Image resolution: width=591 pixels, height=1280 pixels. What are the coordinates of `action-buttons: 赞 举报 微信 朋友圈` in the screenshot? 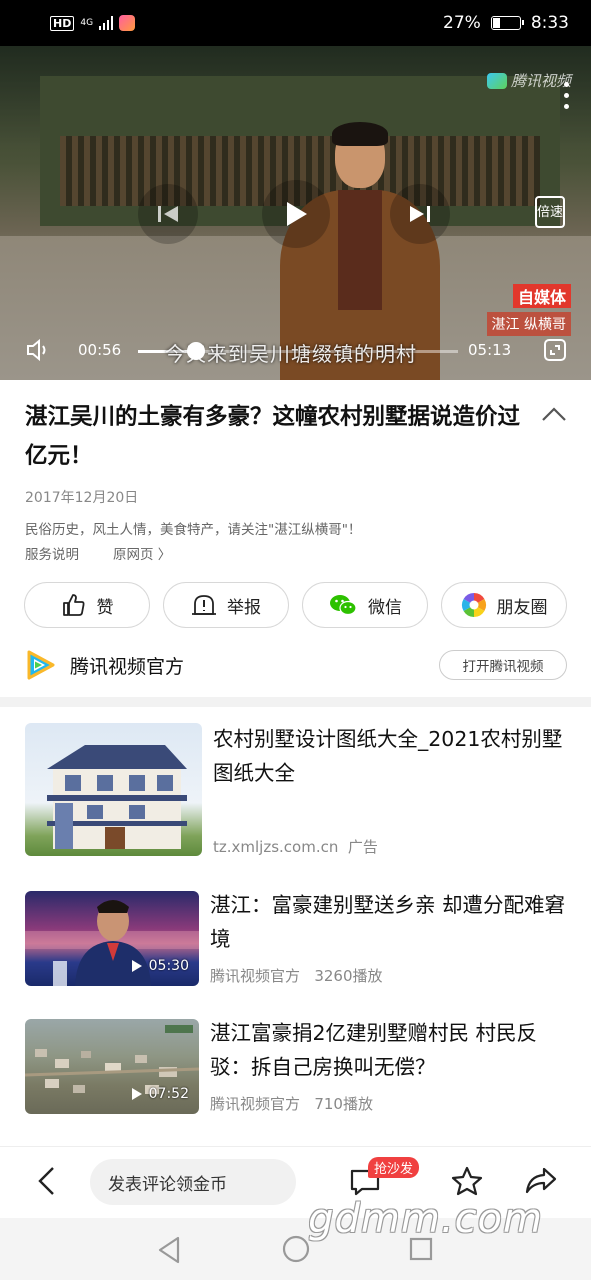 It's located at (295, 605).